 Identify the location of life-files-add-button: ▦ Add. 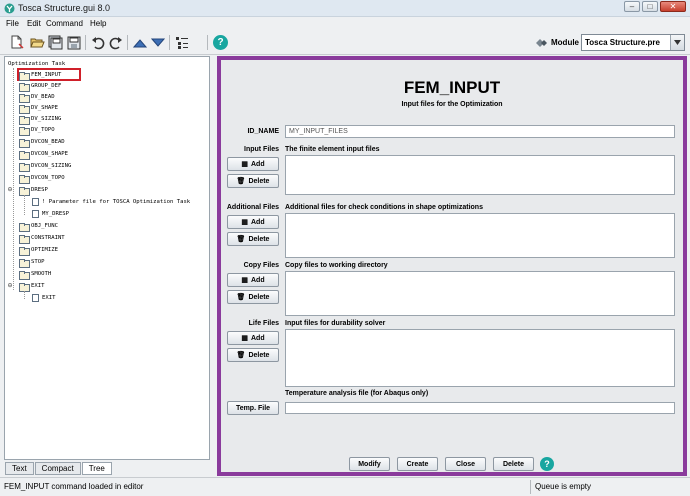
(253, 338).